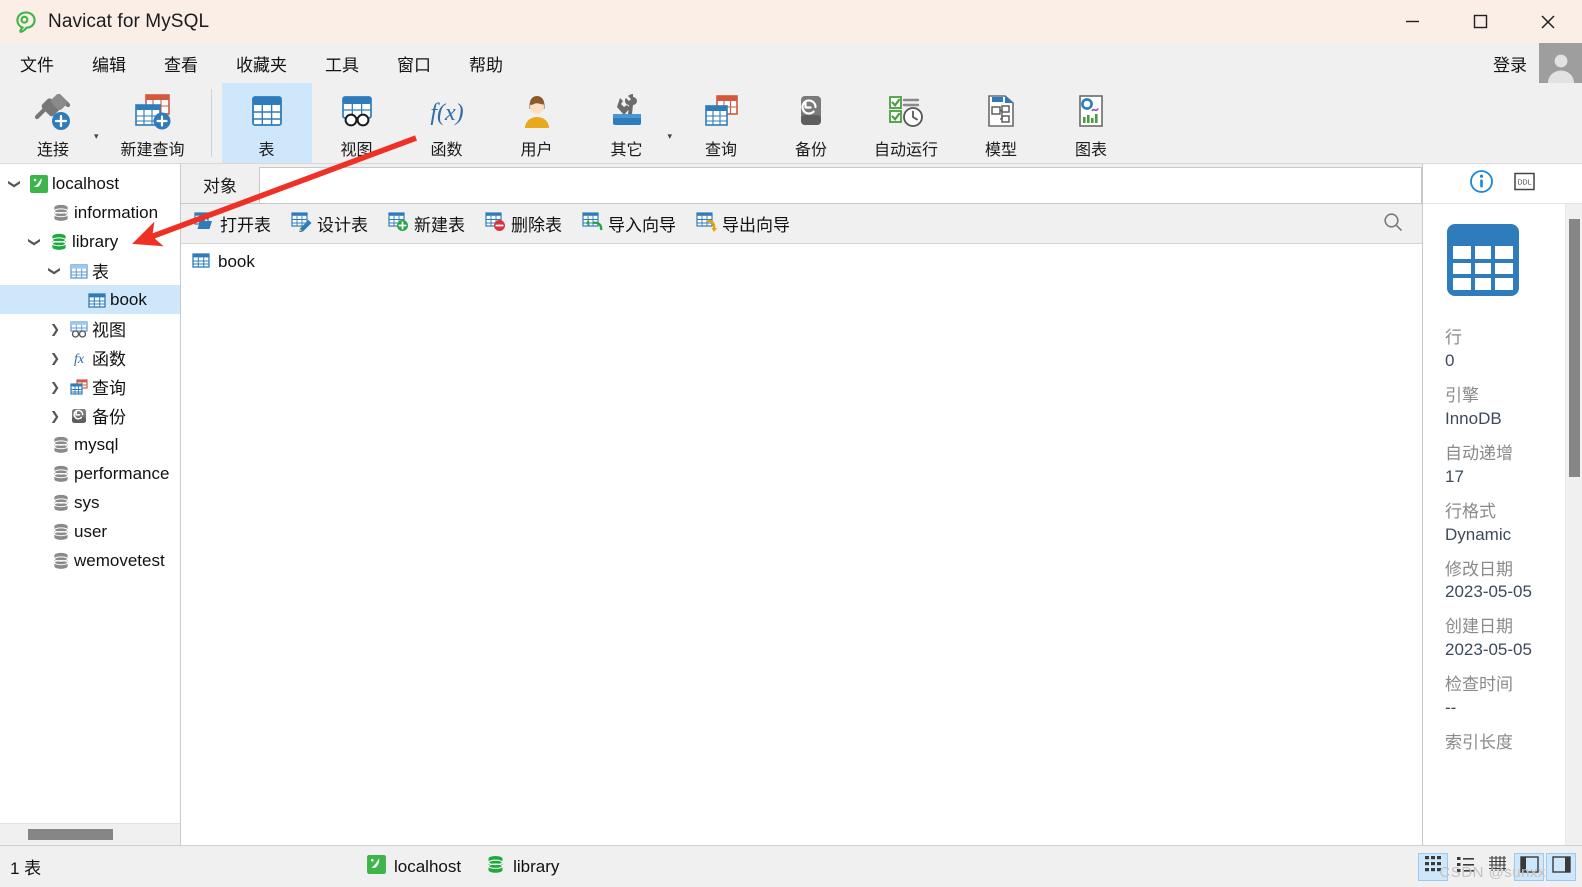 This screenshot has height=887, width=1582. I want to click on status-count: 1 表, so click(26, 868).